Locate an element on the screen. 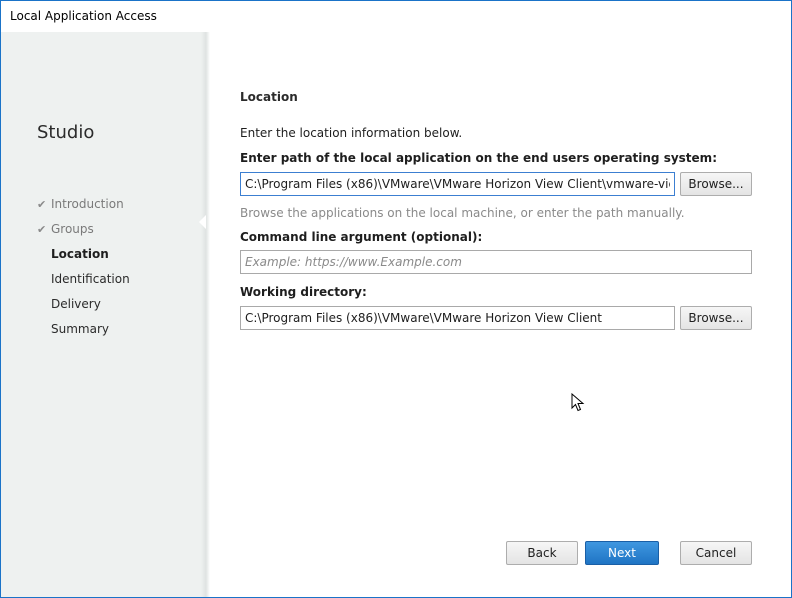 The height and width of the screenshot is (598, 792). step-location: Location is located at coordinates (73, 254).